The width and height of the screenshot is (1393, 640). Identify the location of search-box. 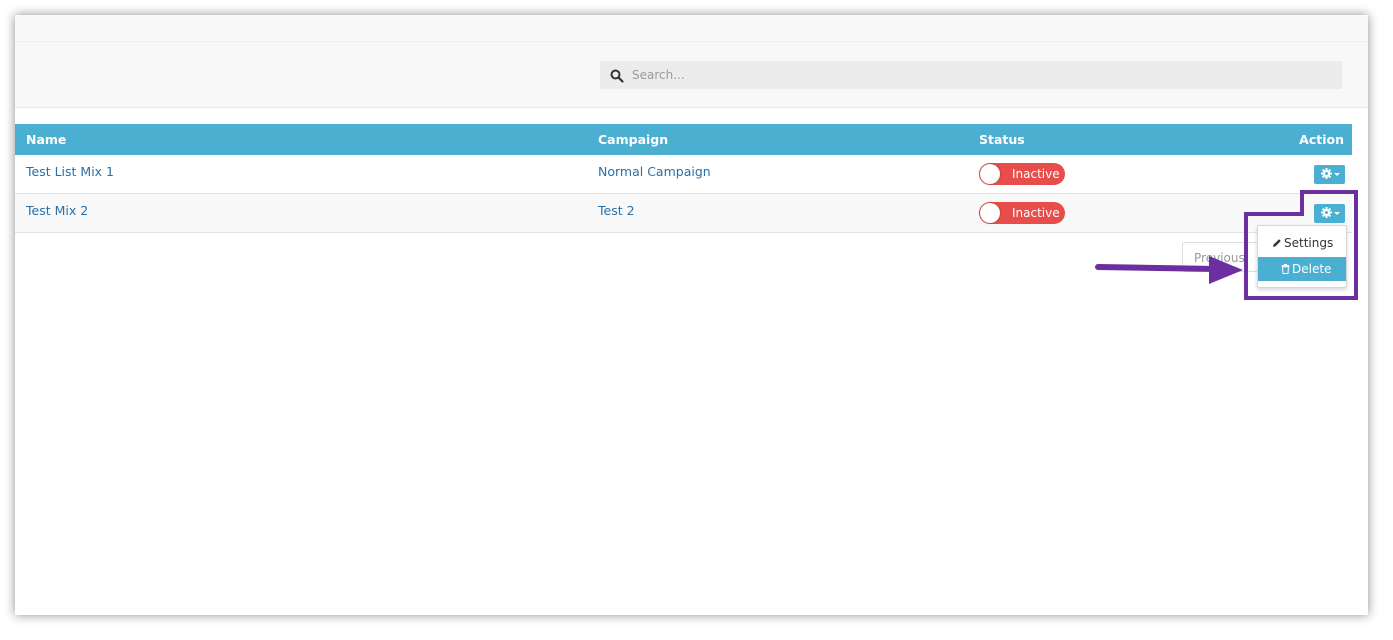
(971, 75).